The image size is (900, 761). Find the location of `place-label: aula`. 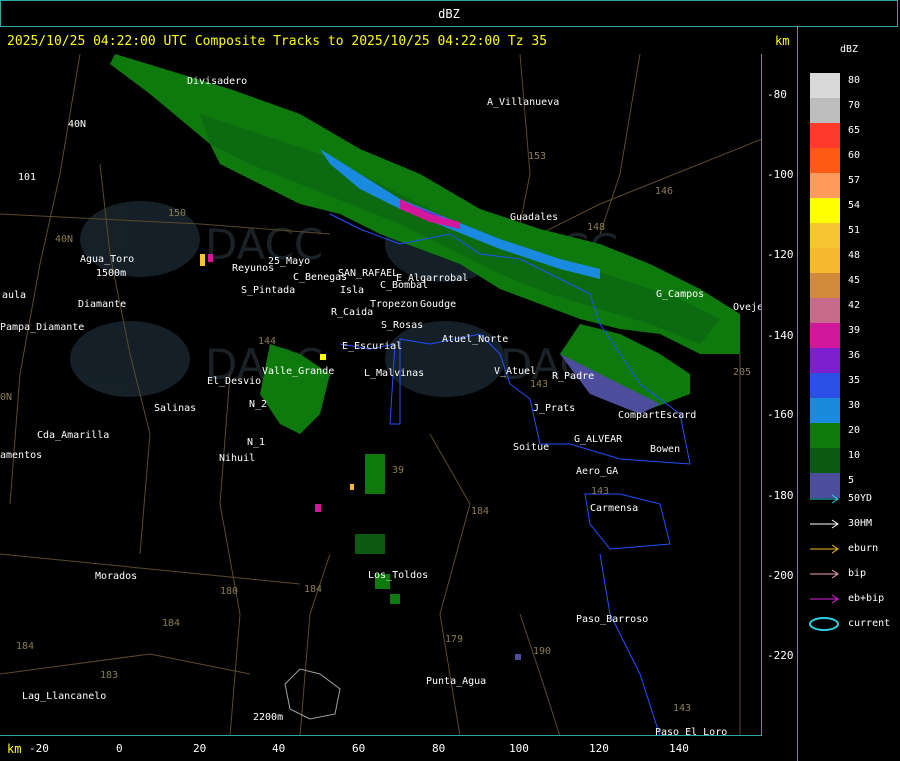

place-label: aula is located at coordinates (14, 295).